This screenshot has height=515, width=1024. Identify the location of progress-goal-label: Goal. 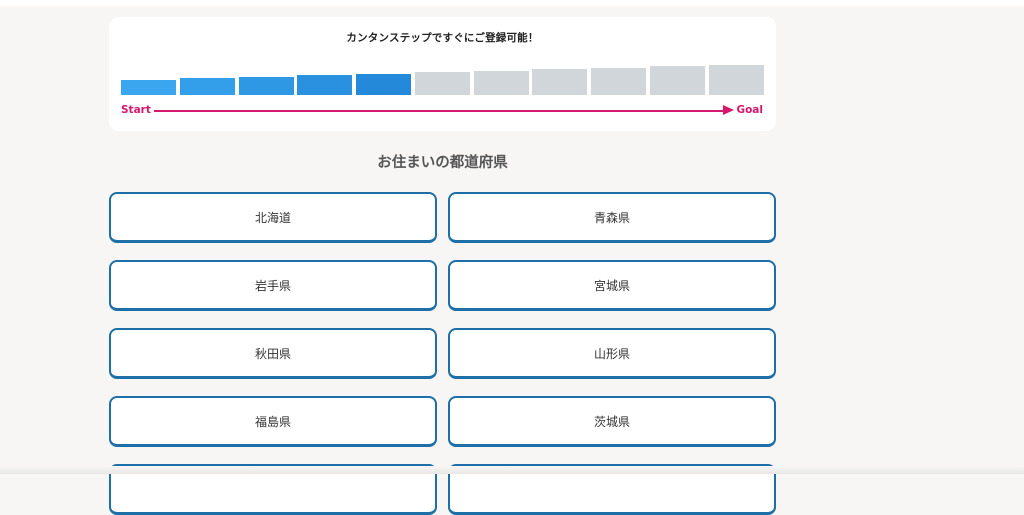
(749, 110).